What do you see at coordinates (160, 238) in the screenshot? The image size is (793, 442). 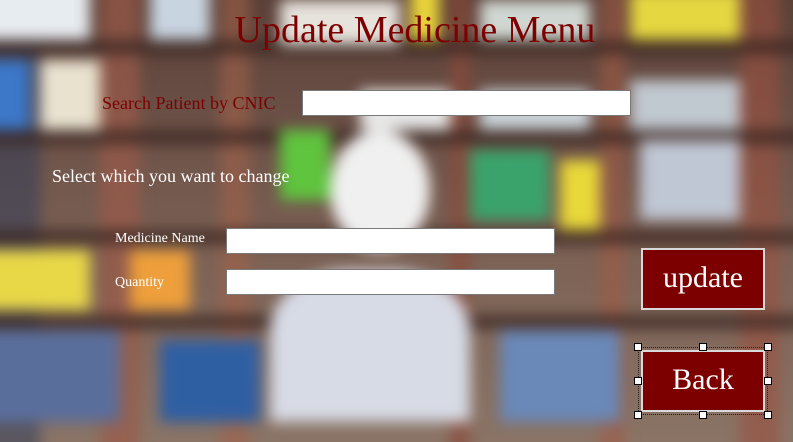 I see `medicine-name-label: Medicine Name` at bounding box center [160, 238].